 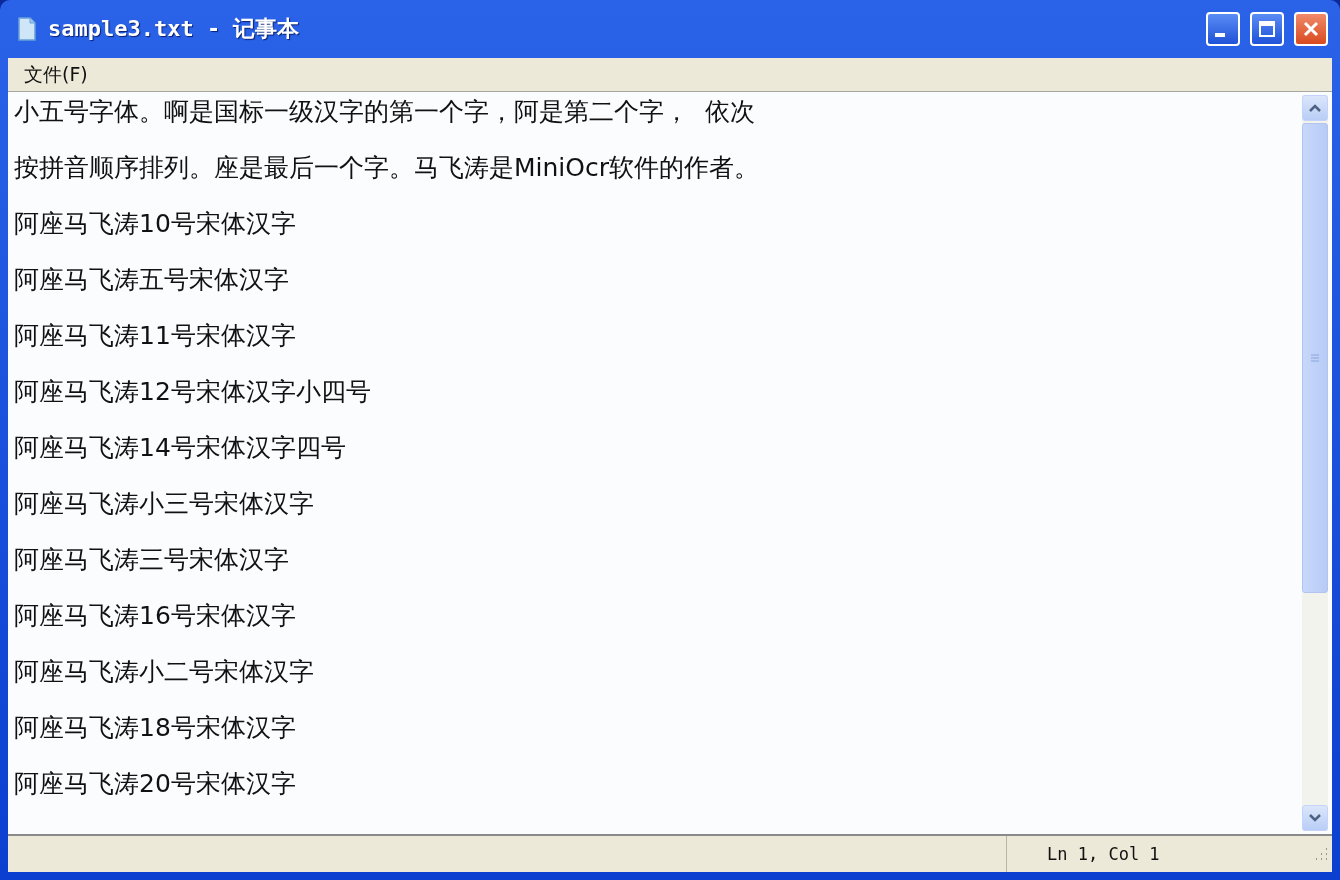 I want to click on text-line: 阿座马飞涛小三号宋体汉字, so click(x=164, y=504).